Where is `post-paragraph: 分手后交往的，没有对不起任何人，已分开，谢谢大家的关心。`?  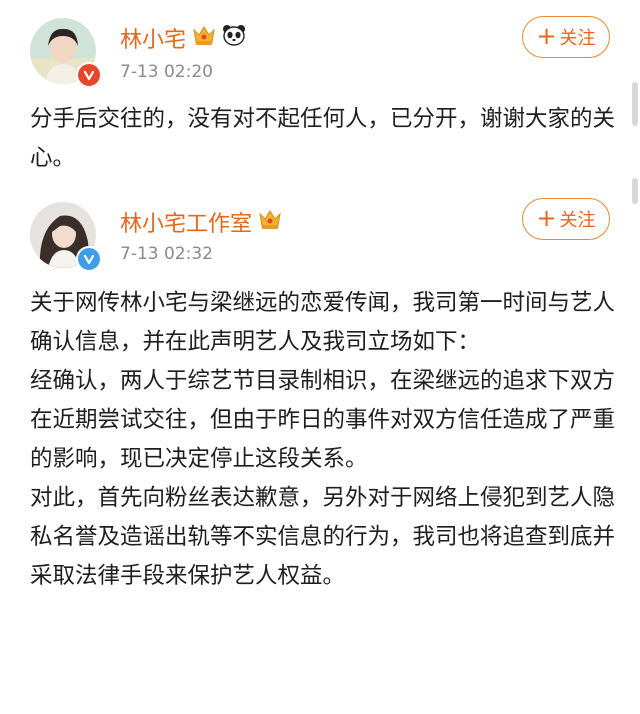
post-paragraph: 分手后交往的，没有对不起任何人，已分开，谢谢大家的关心。 is located at coordinates (323, 138).